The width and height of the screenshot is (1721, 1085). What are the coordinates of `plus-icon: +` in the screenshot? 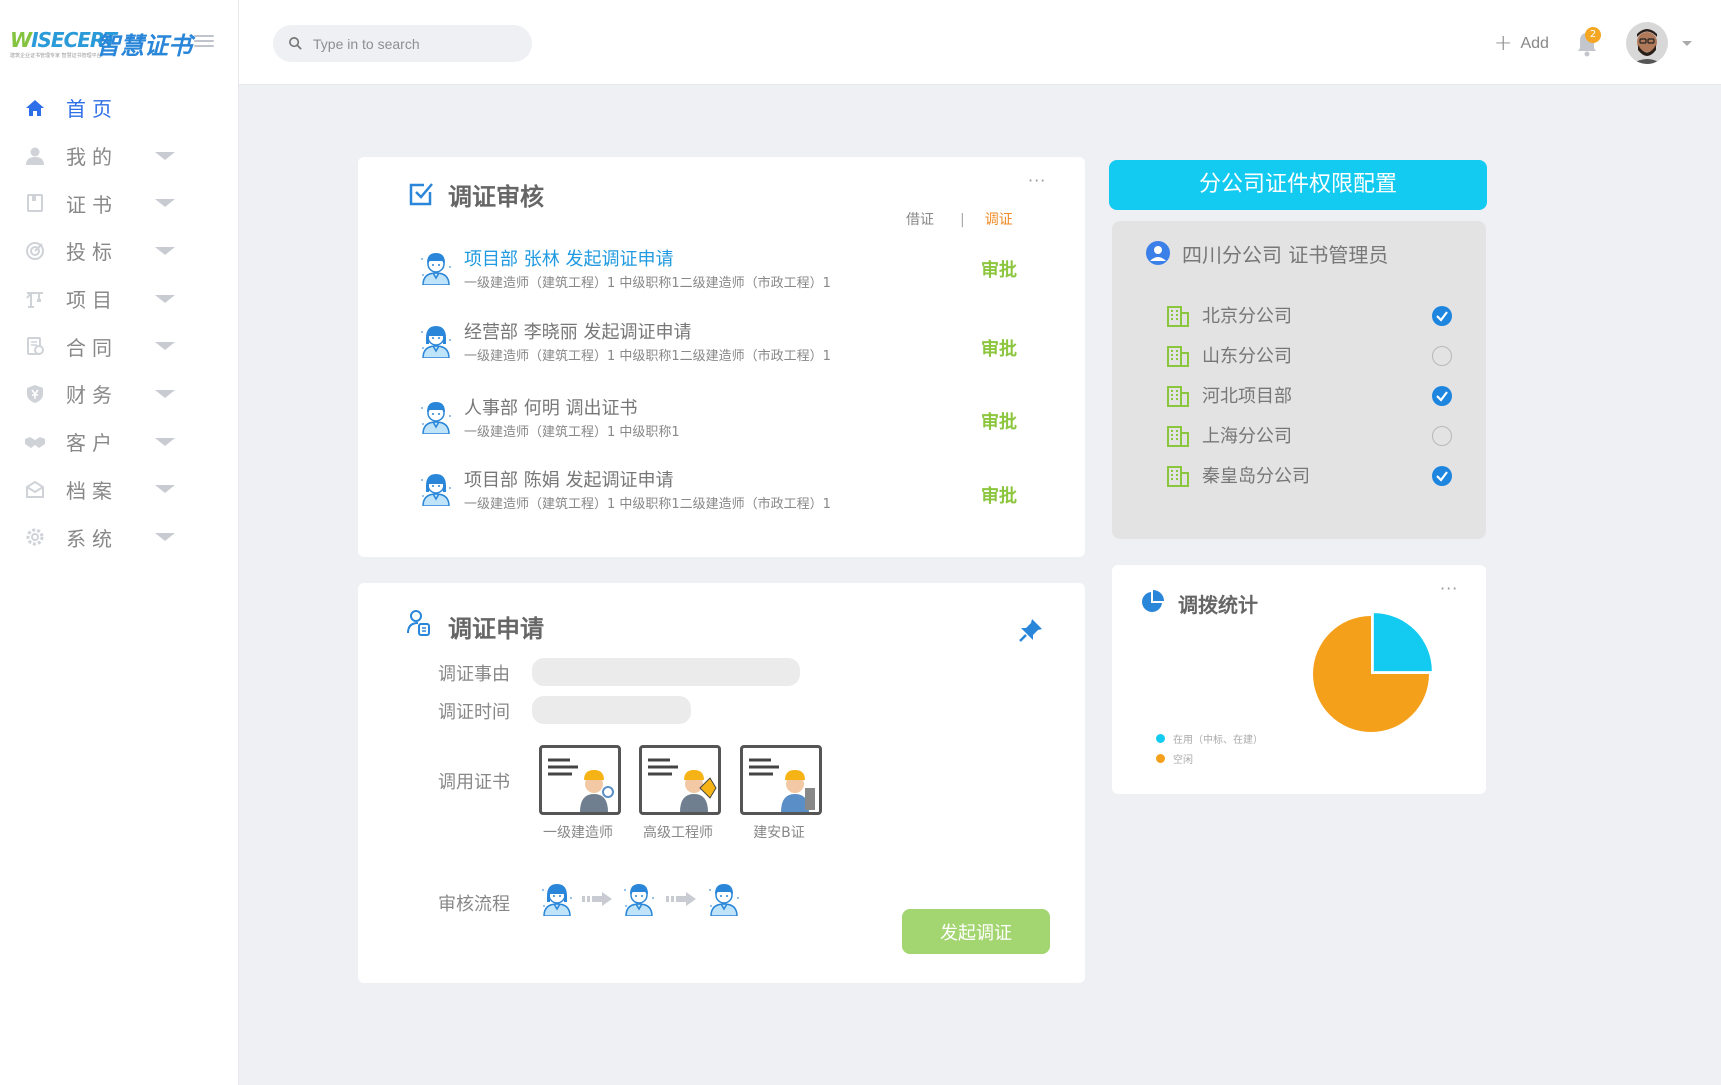 It's located at (1503, 43).